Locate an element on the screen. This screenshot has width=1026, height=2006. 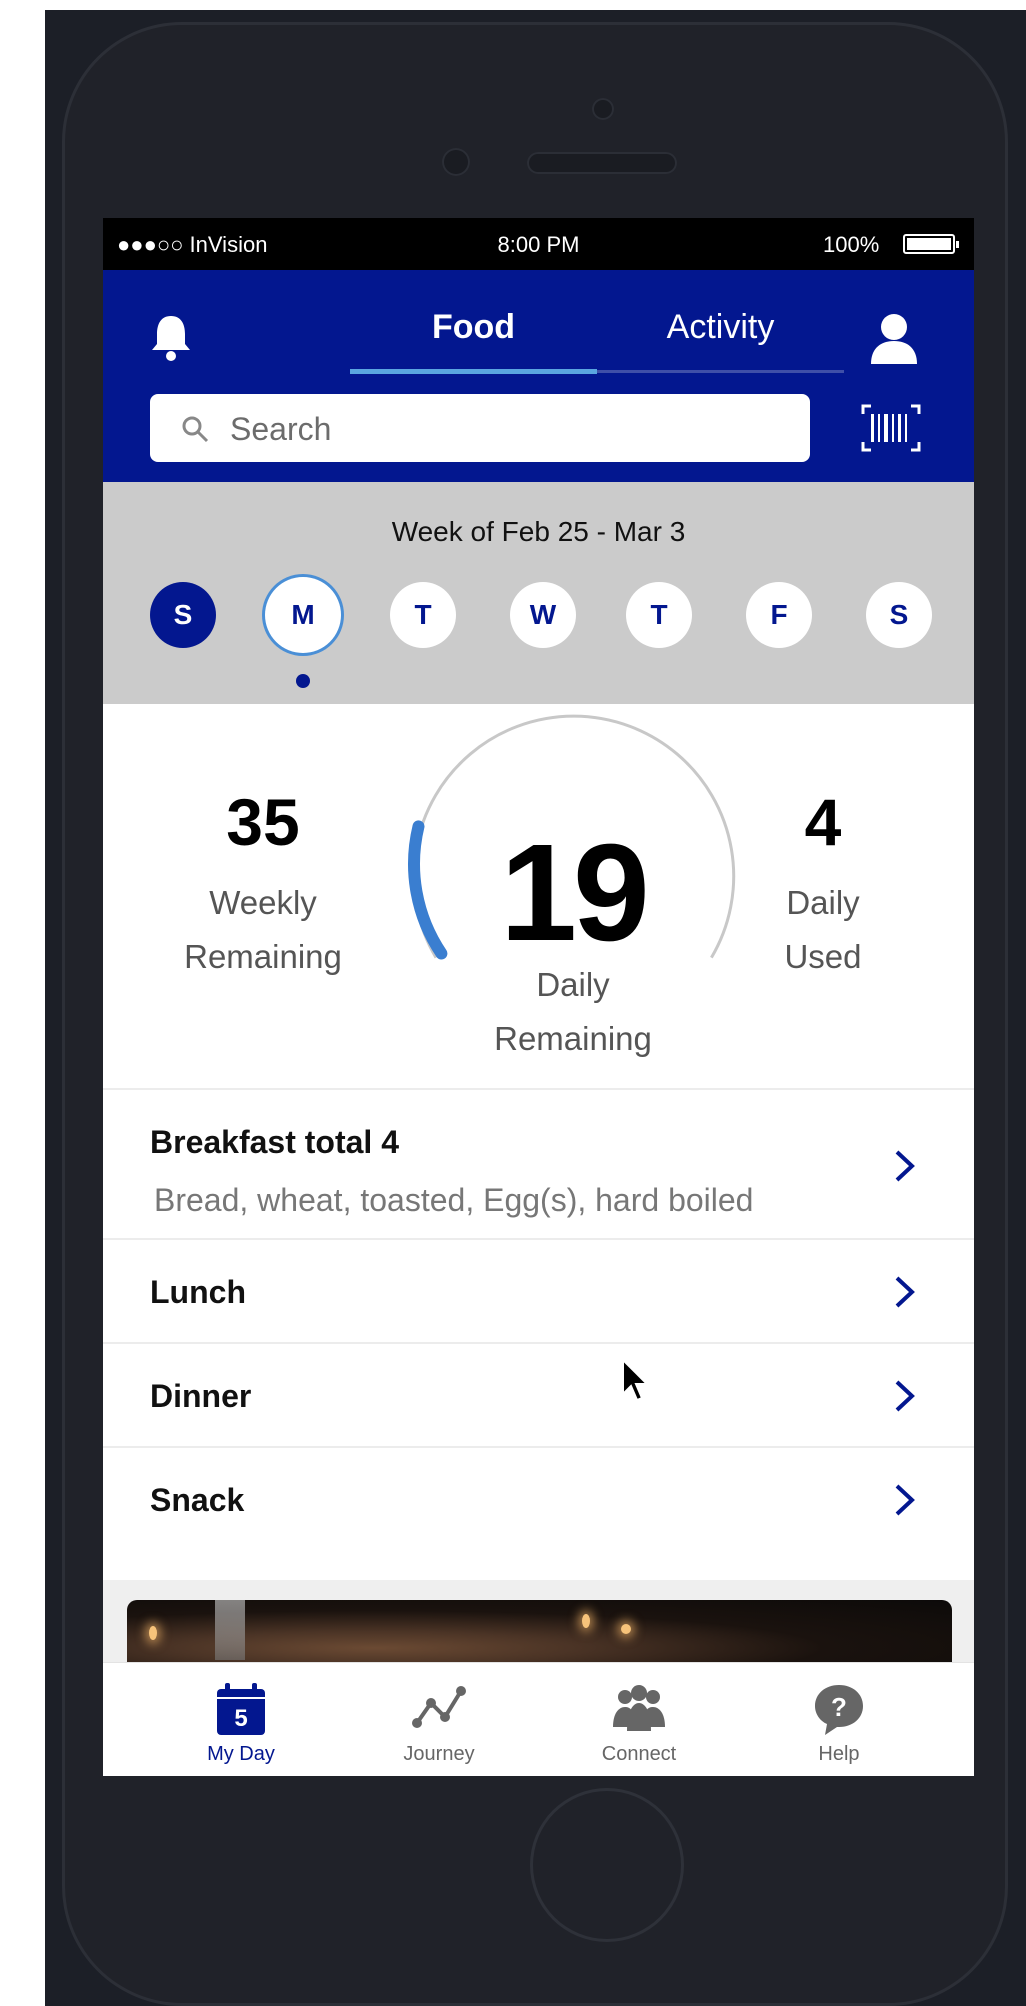
home-button is located at coordinates (607, 1865).